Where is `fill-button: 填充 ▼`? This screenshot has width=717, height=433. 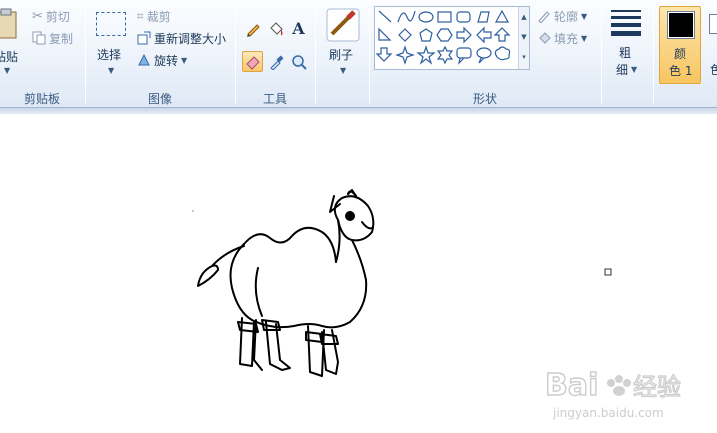 fill-button: 填充 ▼ is located at coordinates (562, 38).